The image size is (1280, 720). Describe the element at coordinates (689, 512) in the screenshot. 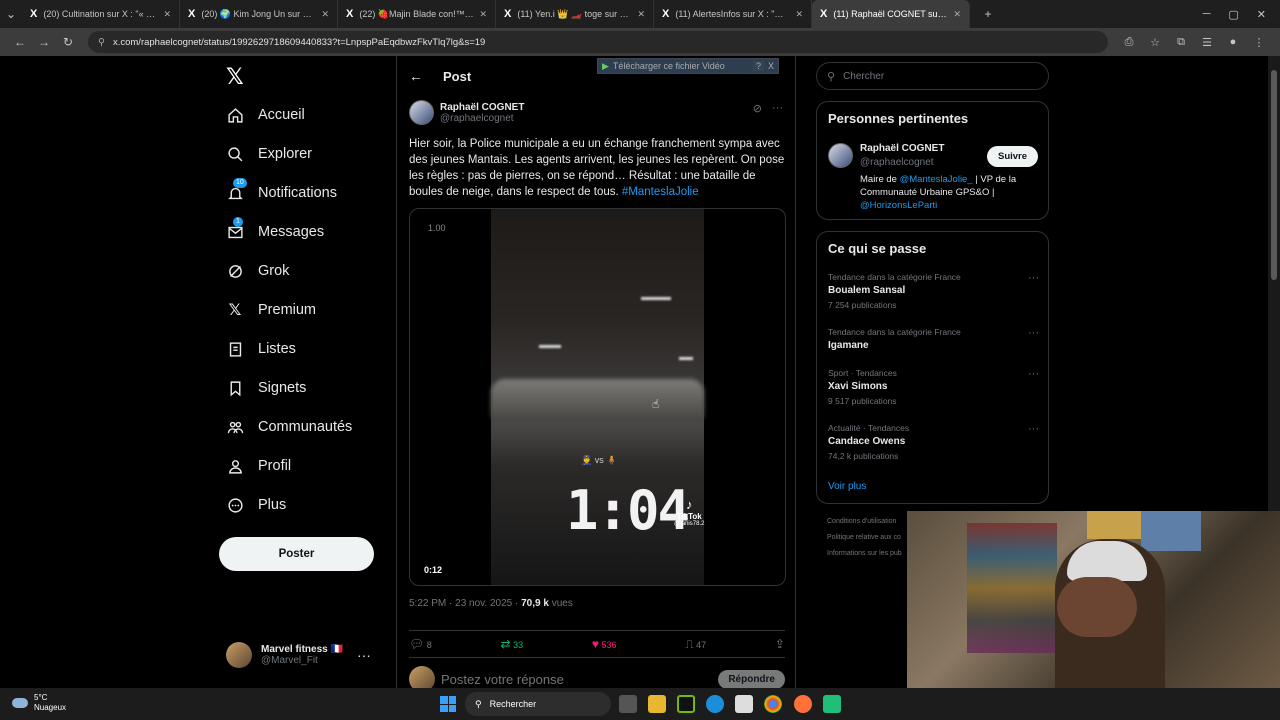

I see `tiktok-watermark: ♪ TikTok @ anis78.2` at that location.